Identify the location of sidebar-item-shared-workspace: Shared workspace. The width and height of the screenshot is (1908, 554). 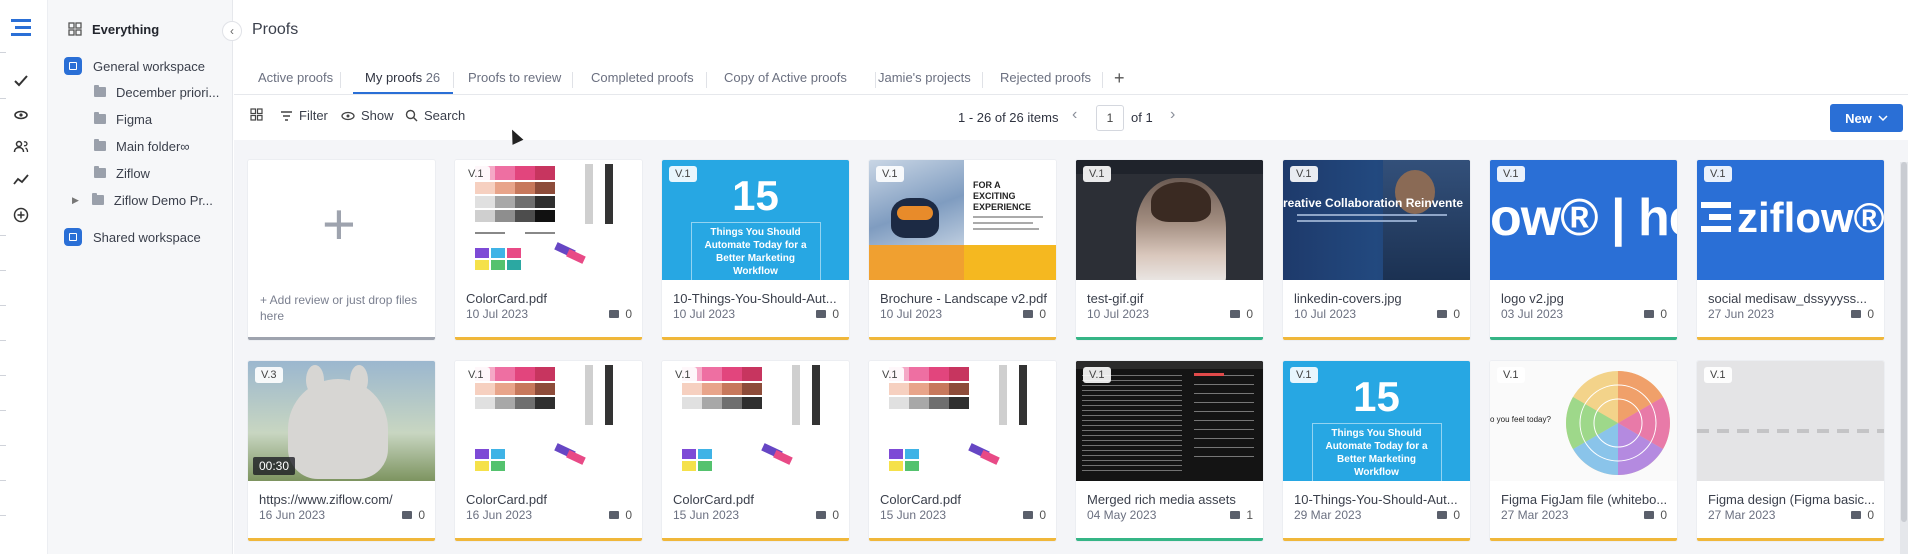
(140, 237).